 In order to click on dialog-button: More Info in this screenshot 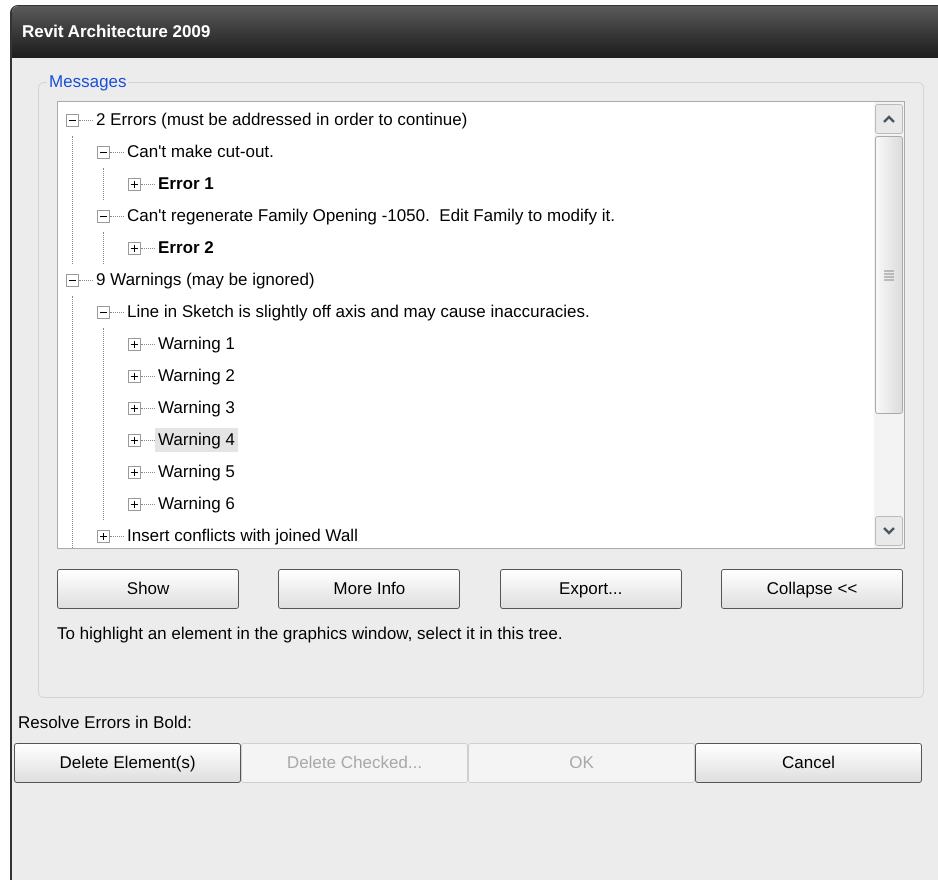, I will do `click(369, 589)`.